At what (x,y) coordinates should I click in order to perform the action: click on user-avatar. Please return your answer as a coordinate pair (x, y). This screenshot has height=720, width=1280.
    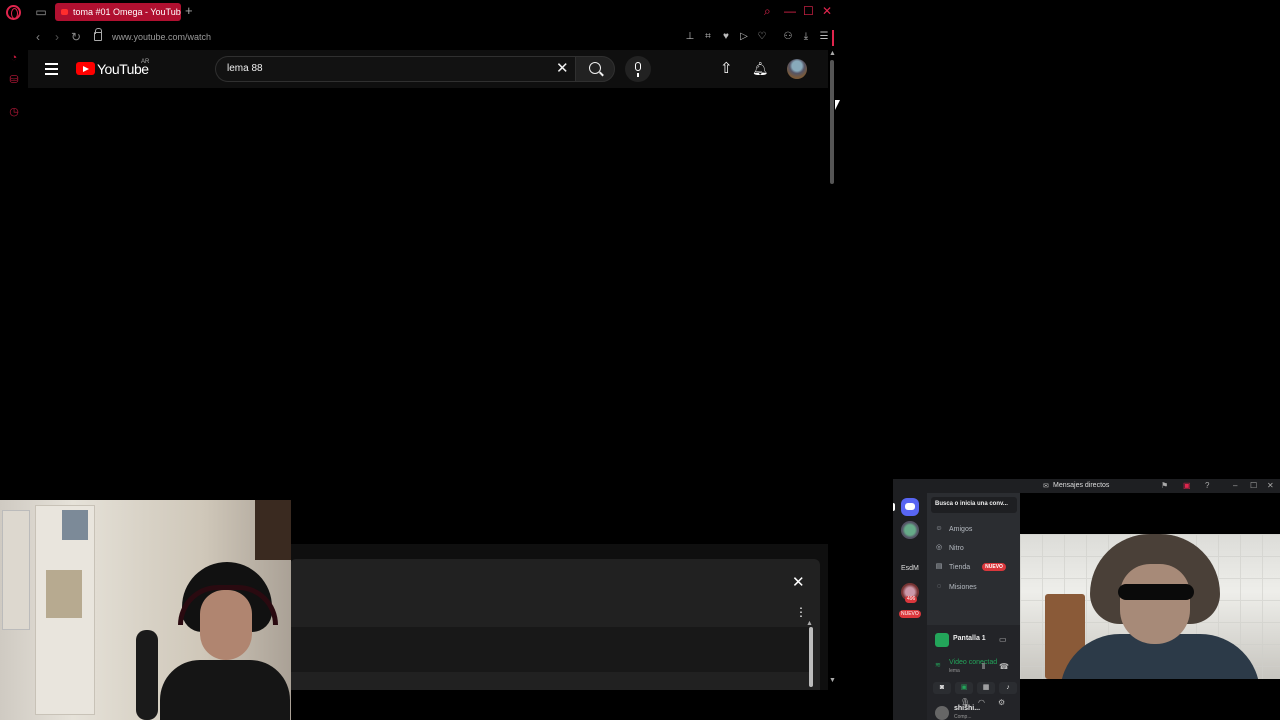
    Looking at the image, I should click on (942, 713).